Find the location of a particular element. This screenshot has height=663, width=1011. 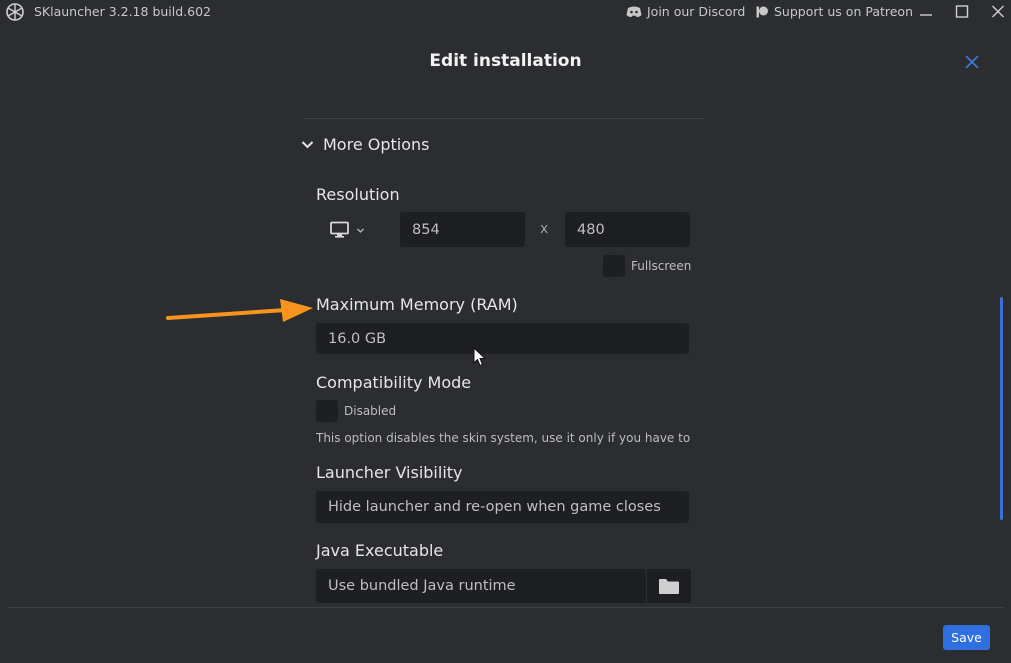

close-icon is located at coordinates (998, 12).